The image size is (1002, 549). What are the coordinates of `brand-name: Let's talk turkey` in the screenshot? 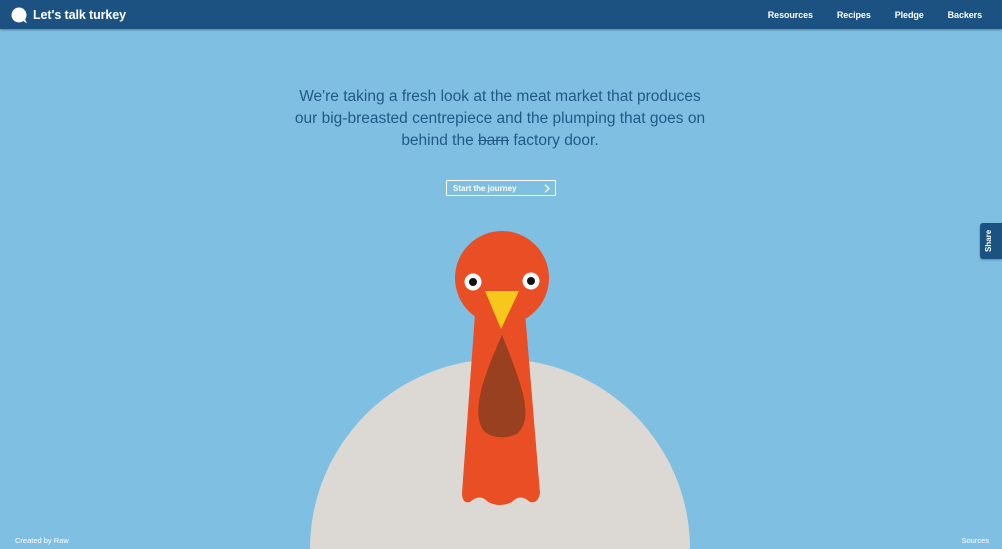 It's located at (79, 15).